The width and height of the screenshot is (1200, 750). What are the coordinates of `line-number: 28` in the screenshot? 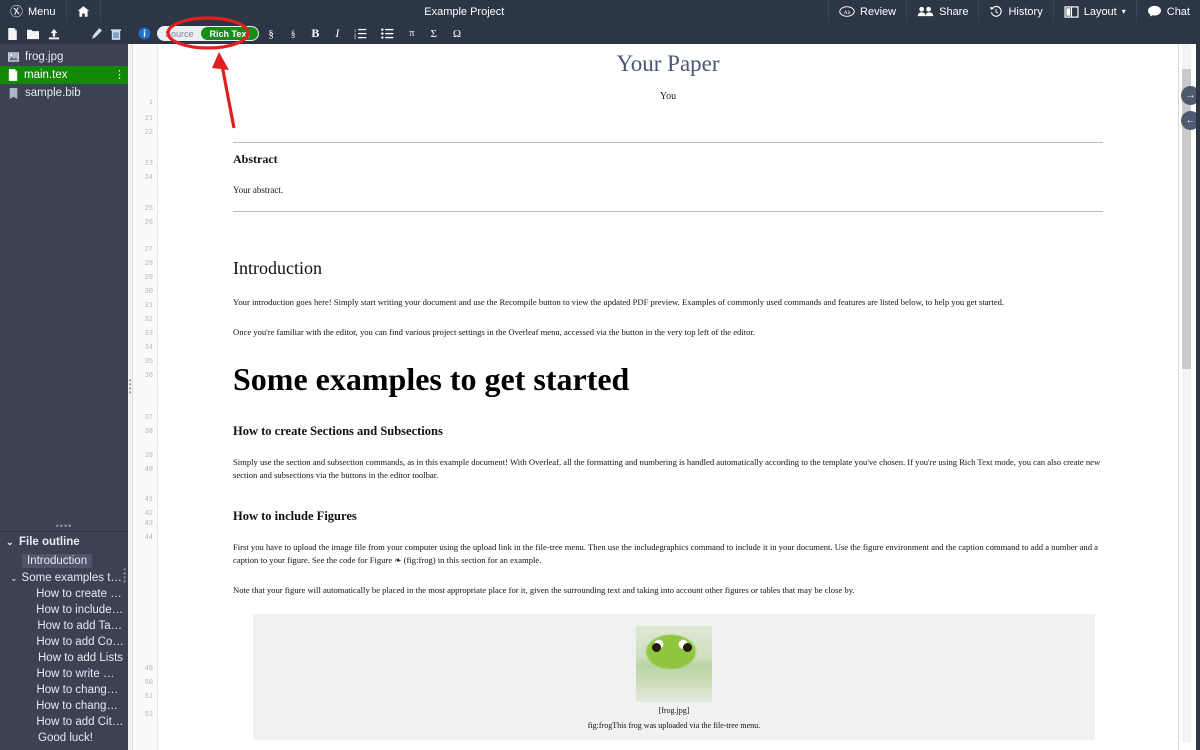 It's located at (148, 264).